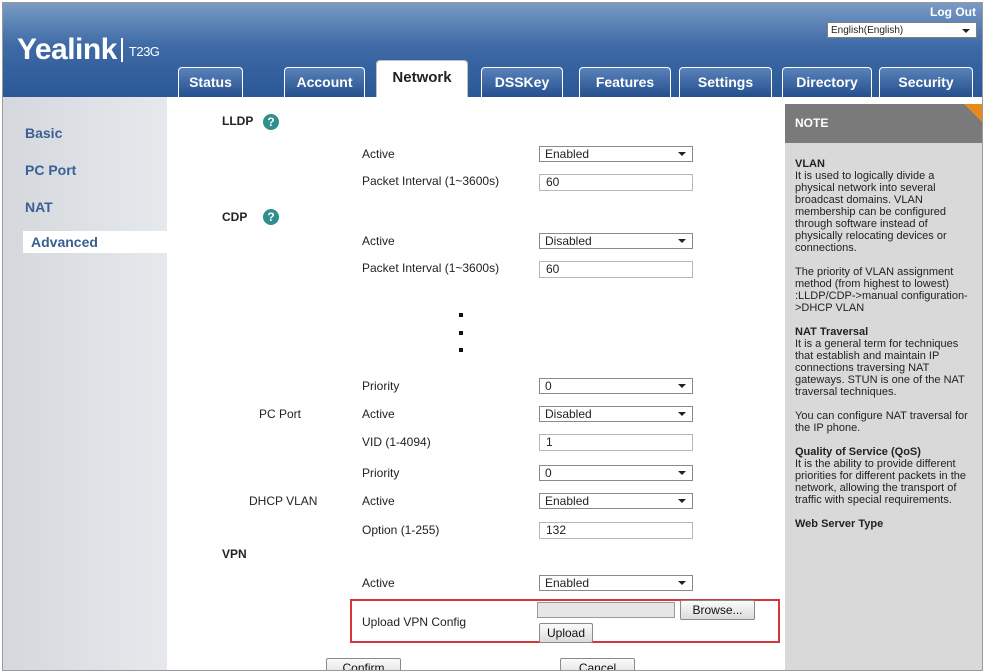 The image size is (984, 671). What do you see at coordinates (616, 386) in the screenshot?
I see `priority-select: 0` at bounding box center [616, 386].